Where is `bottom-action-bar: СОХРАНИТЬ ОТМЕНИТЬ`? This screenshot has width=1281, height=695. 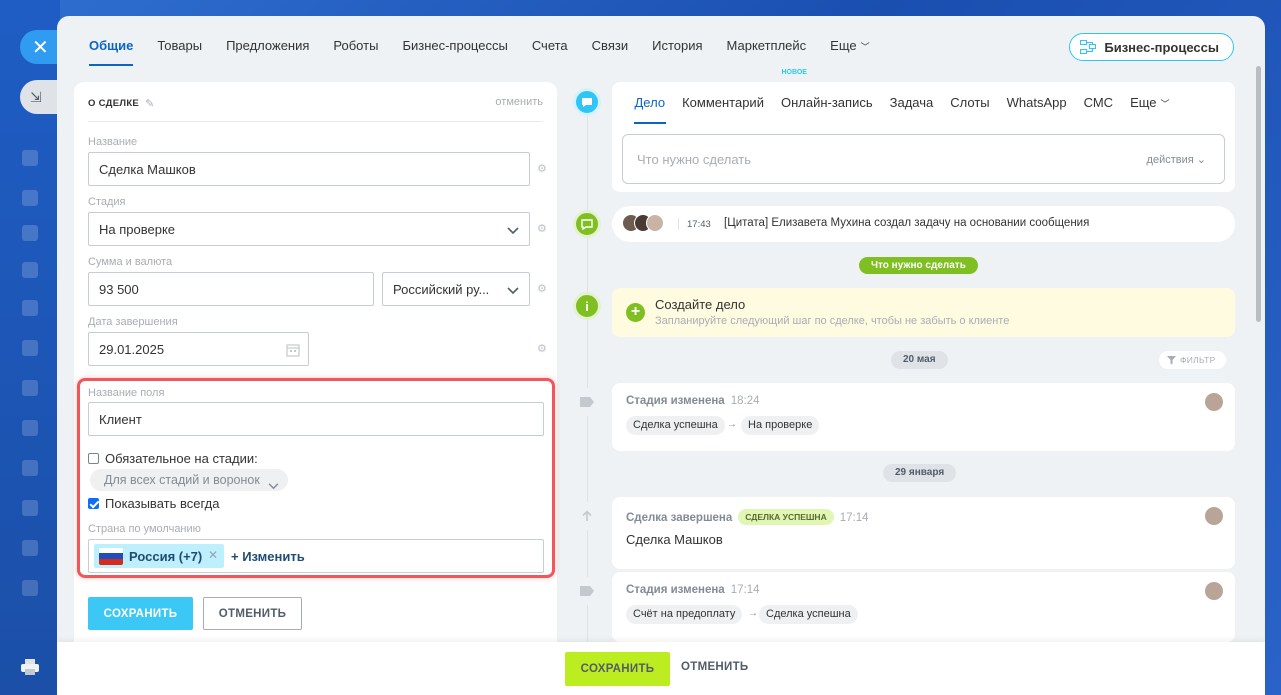
bottom-action-bar: СОХРАНИТЬ ОТМЕНИТЬ is located at coordinates (661, 668).